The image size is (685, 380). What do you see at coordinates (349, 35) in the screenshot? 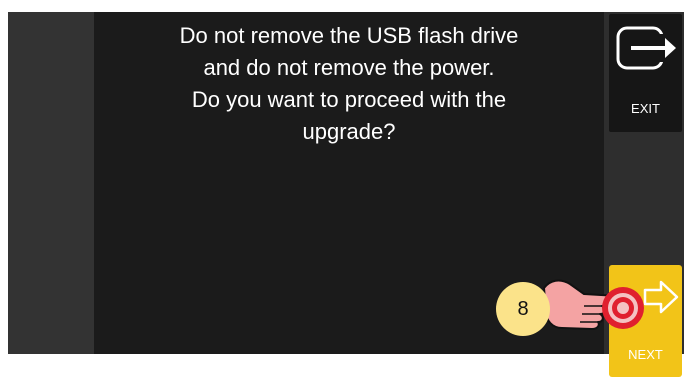
I see `message-line: Do not remove the USB flash drive` at bounding box center [349, 35].